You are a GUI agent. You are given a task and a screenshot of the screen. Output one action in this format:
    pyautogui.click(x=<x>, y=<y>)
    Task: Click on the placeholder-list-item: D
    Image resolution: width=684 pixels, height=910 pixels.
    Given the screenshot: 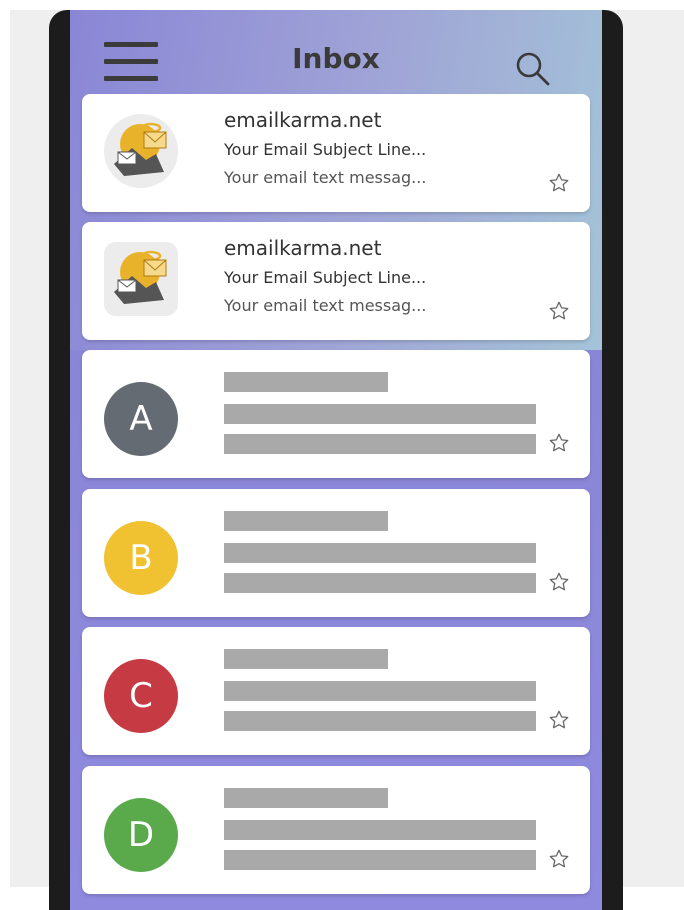 What is the action you would take?
    pyautogui.click(x=336, y=830)
    